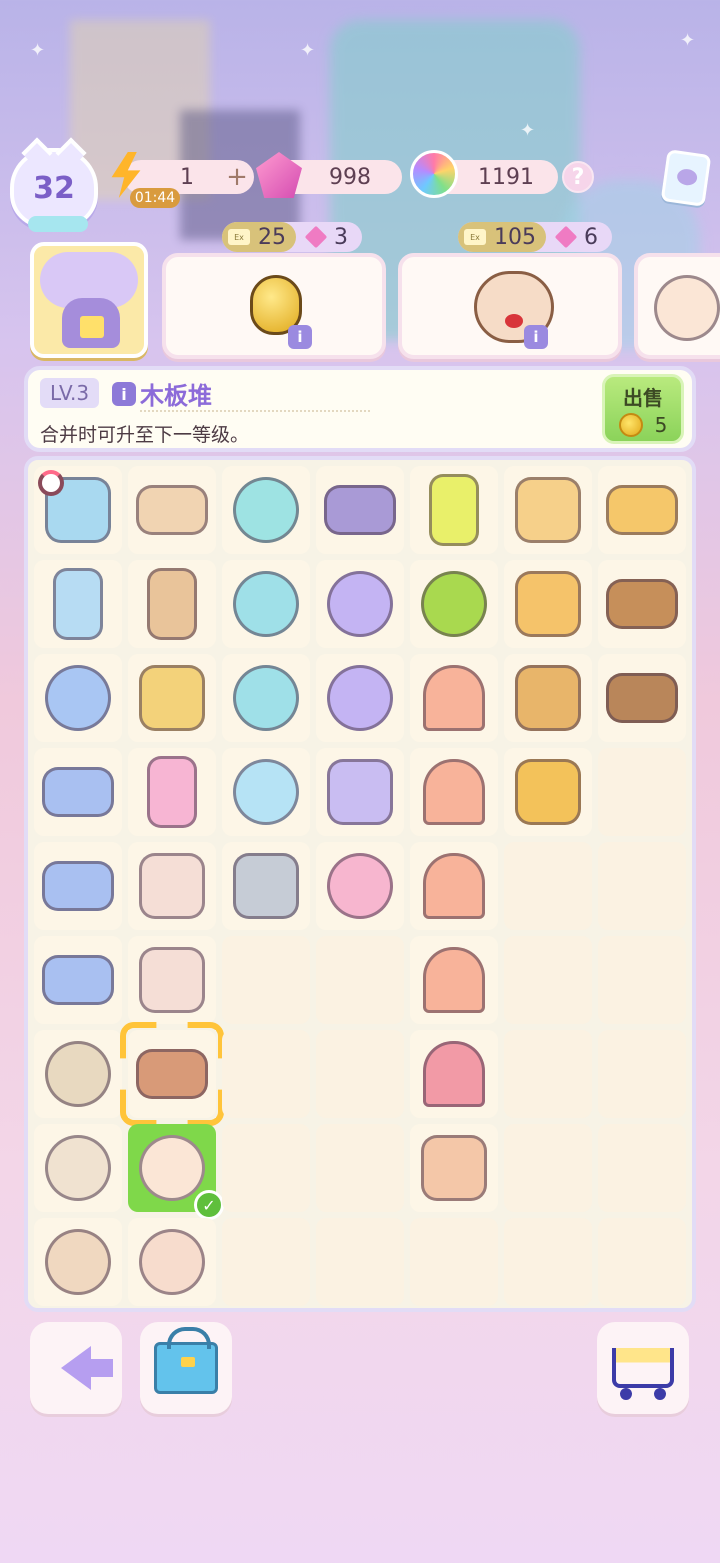 The height and width of the screenshot is (1563, 720). I want to click on help-button: ?, so click(578, 177).